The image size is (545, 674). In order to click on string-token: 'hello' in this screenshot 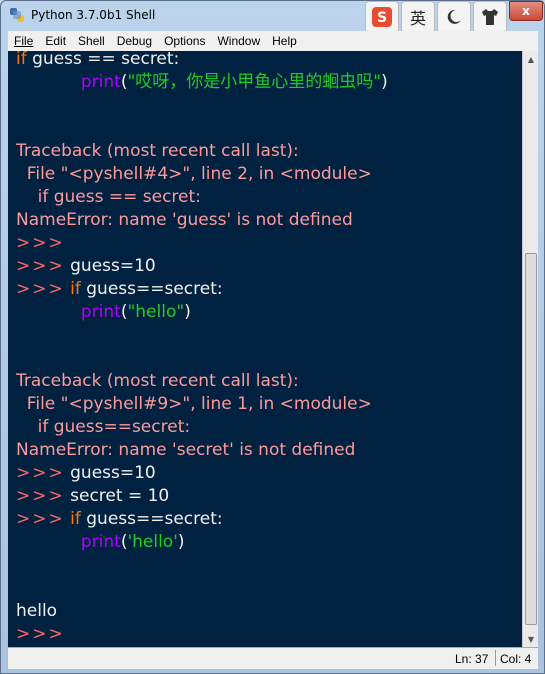, I will do `click(152, 542)`.